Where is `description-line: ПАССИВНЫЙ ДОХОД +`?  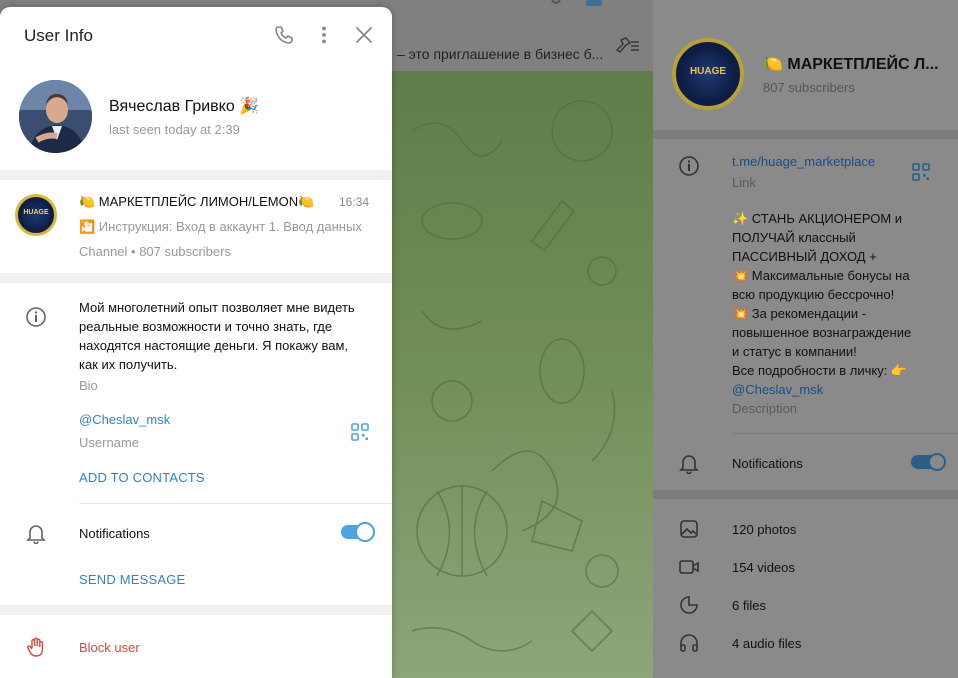
description-line: ПАССИВНЫЙ ДОХОД + is located at coordinates (804, 256).